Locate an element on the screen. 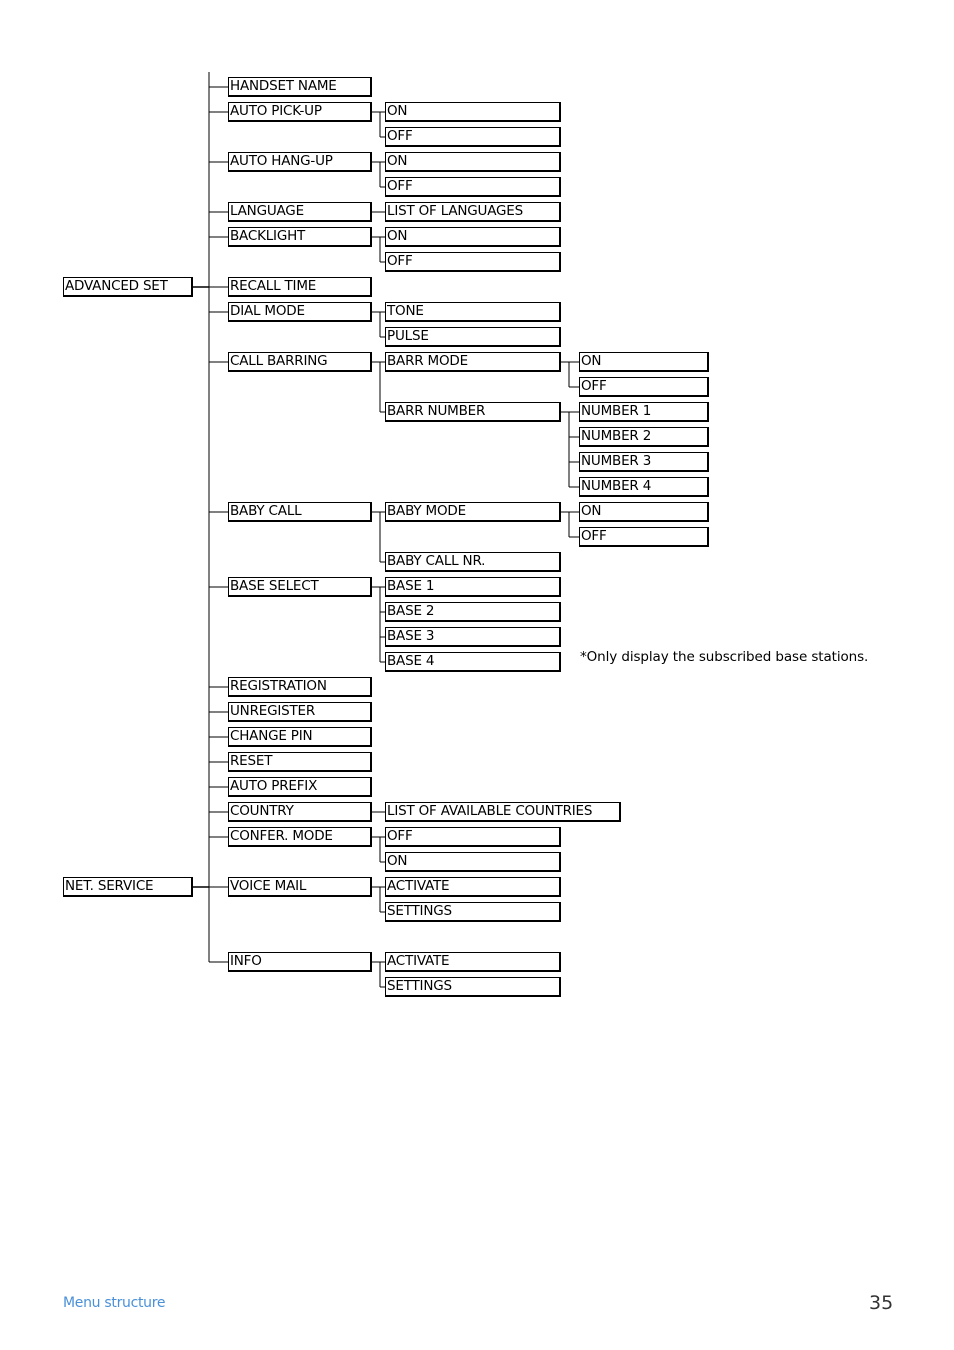  footer-section-title: Menu structure is located at coordinates (114, 1303).